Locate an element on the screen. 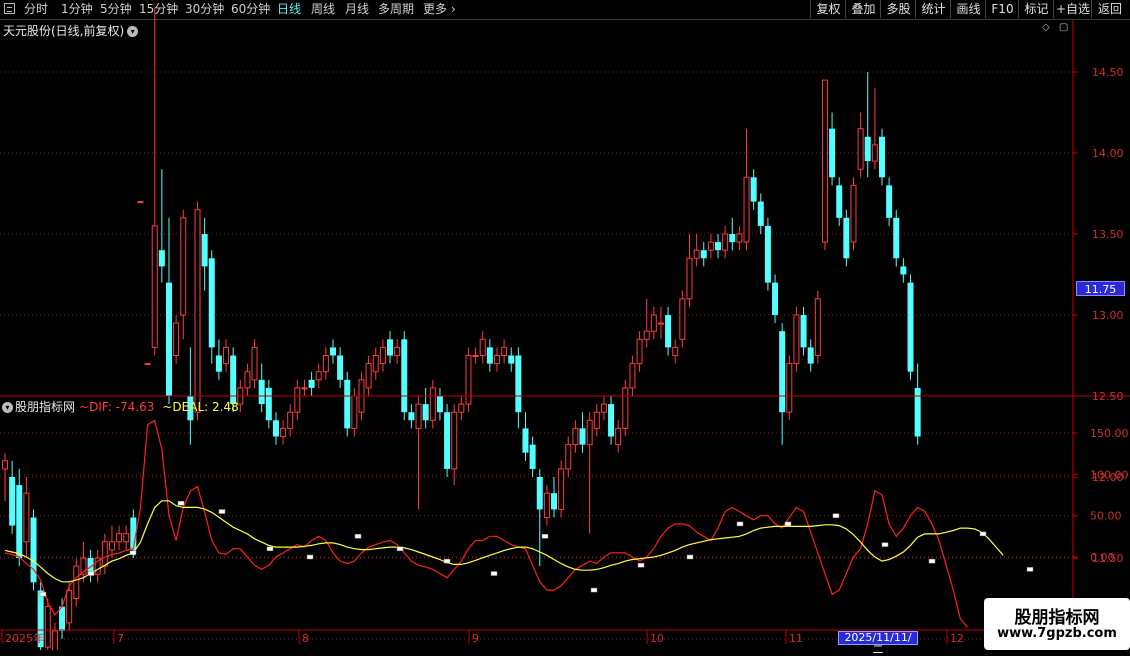  date-label: 8 is located at coordinates (305, 638).